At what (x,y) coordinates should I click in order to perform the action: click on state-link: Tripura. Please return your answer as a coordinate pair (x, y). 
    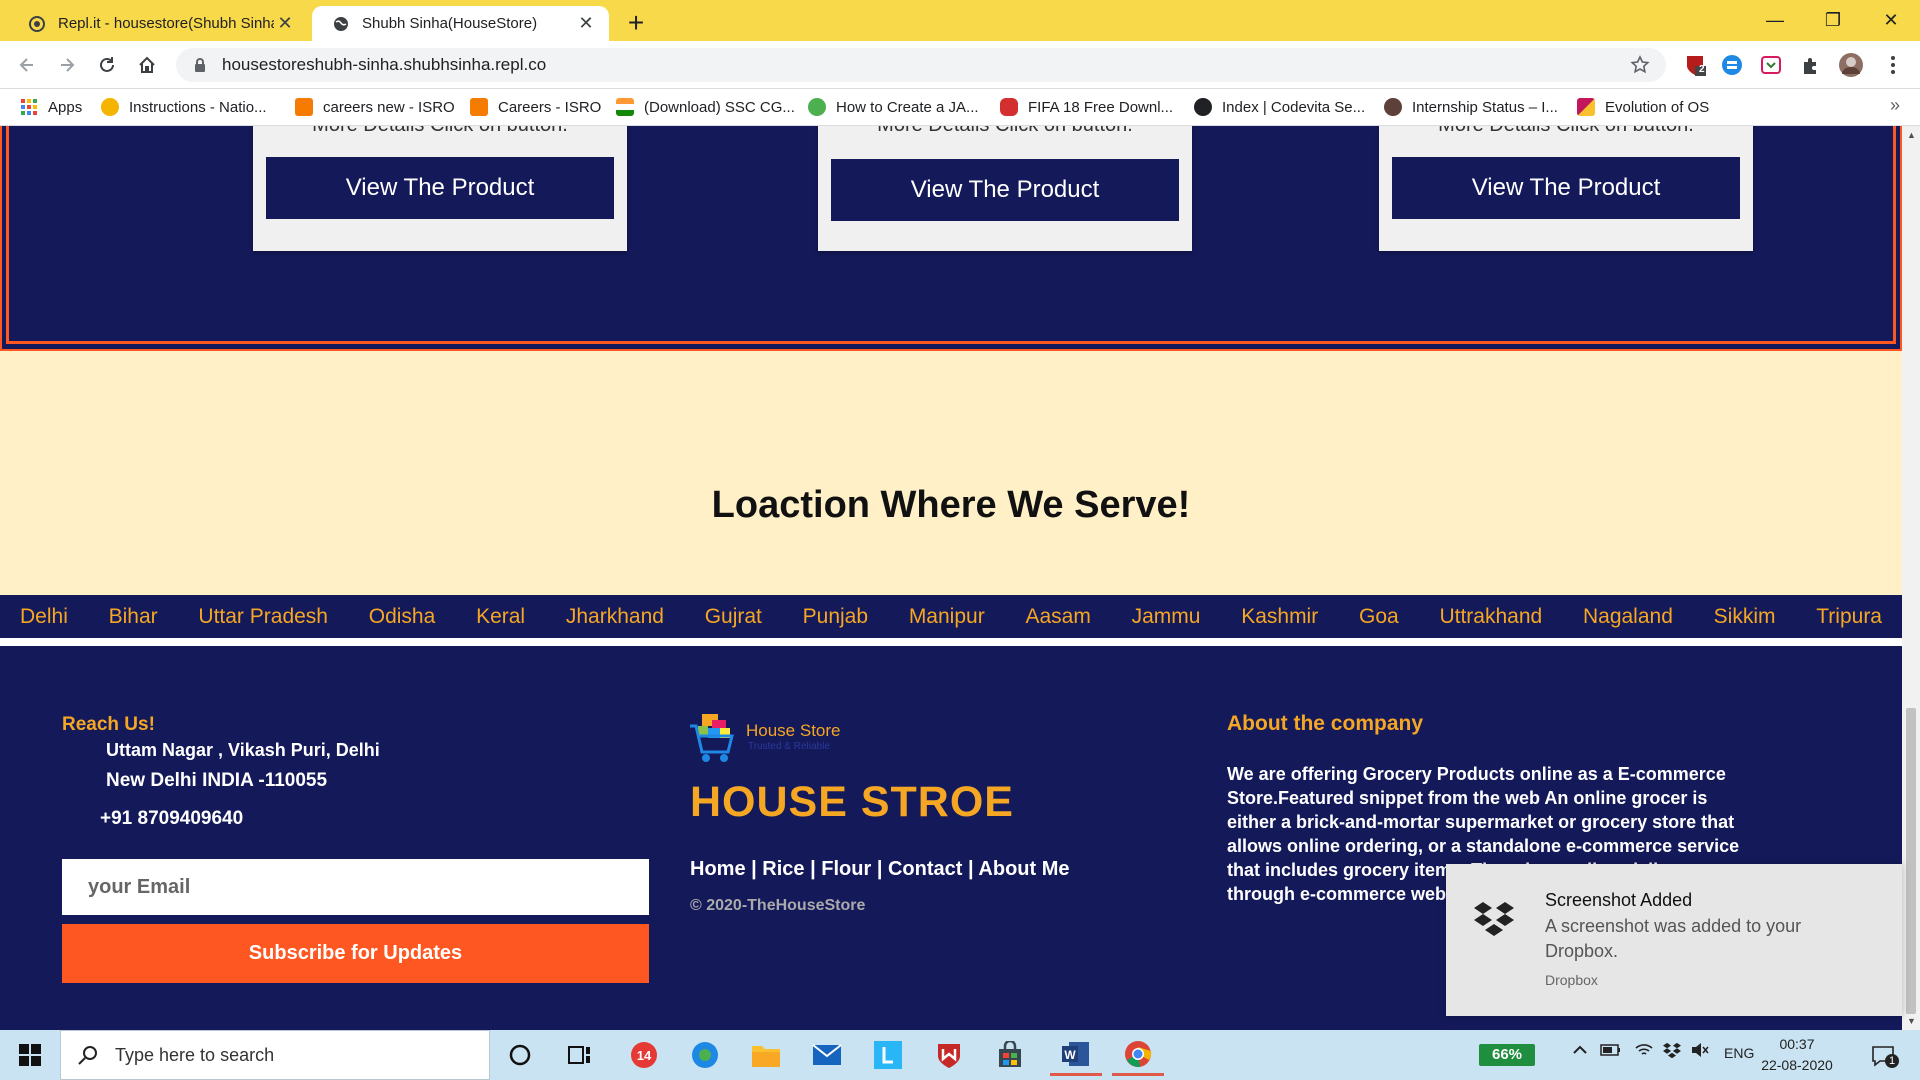
    Looking at the image, I should click on (1849, 617).